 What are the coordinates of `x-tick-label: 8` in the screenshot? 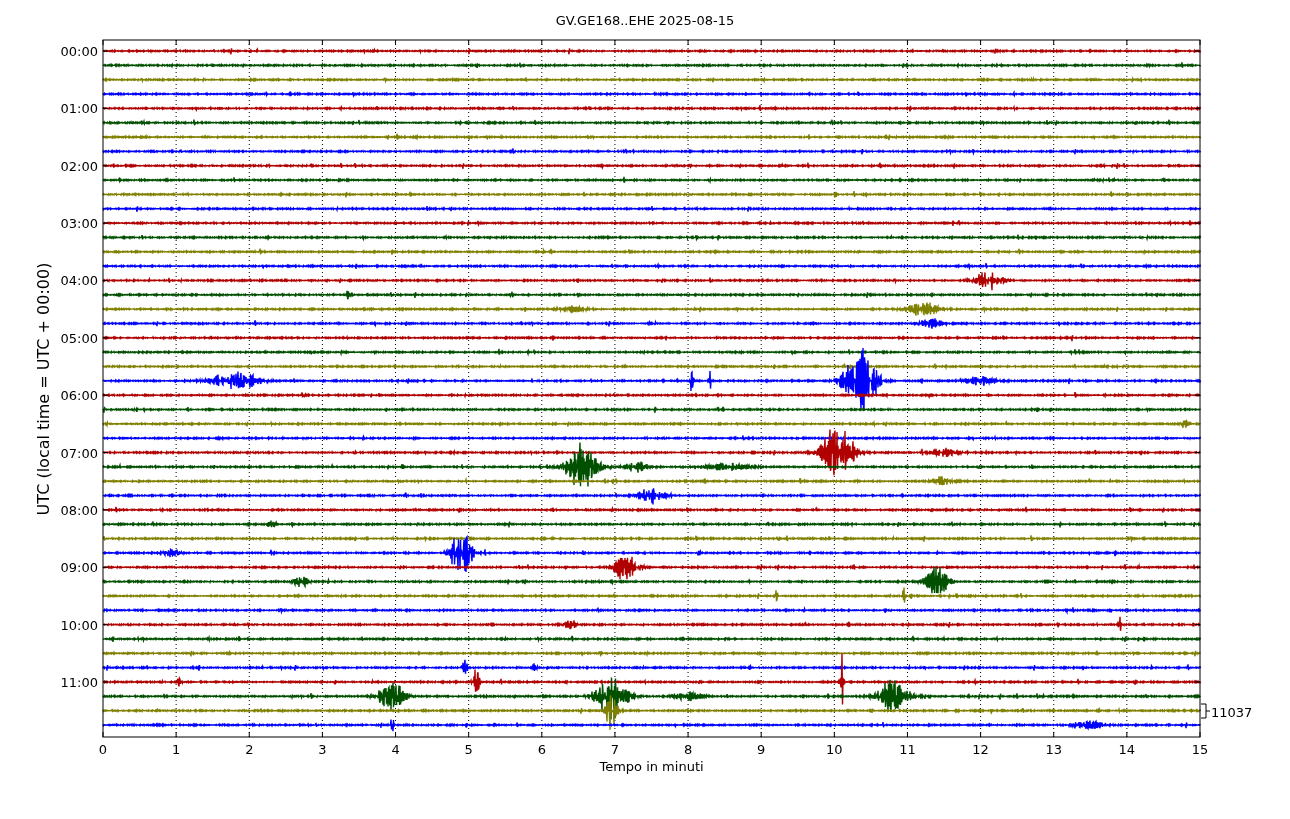 It's located at (688, 749).